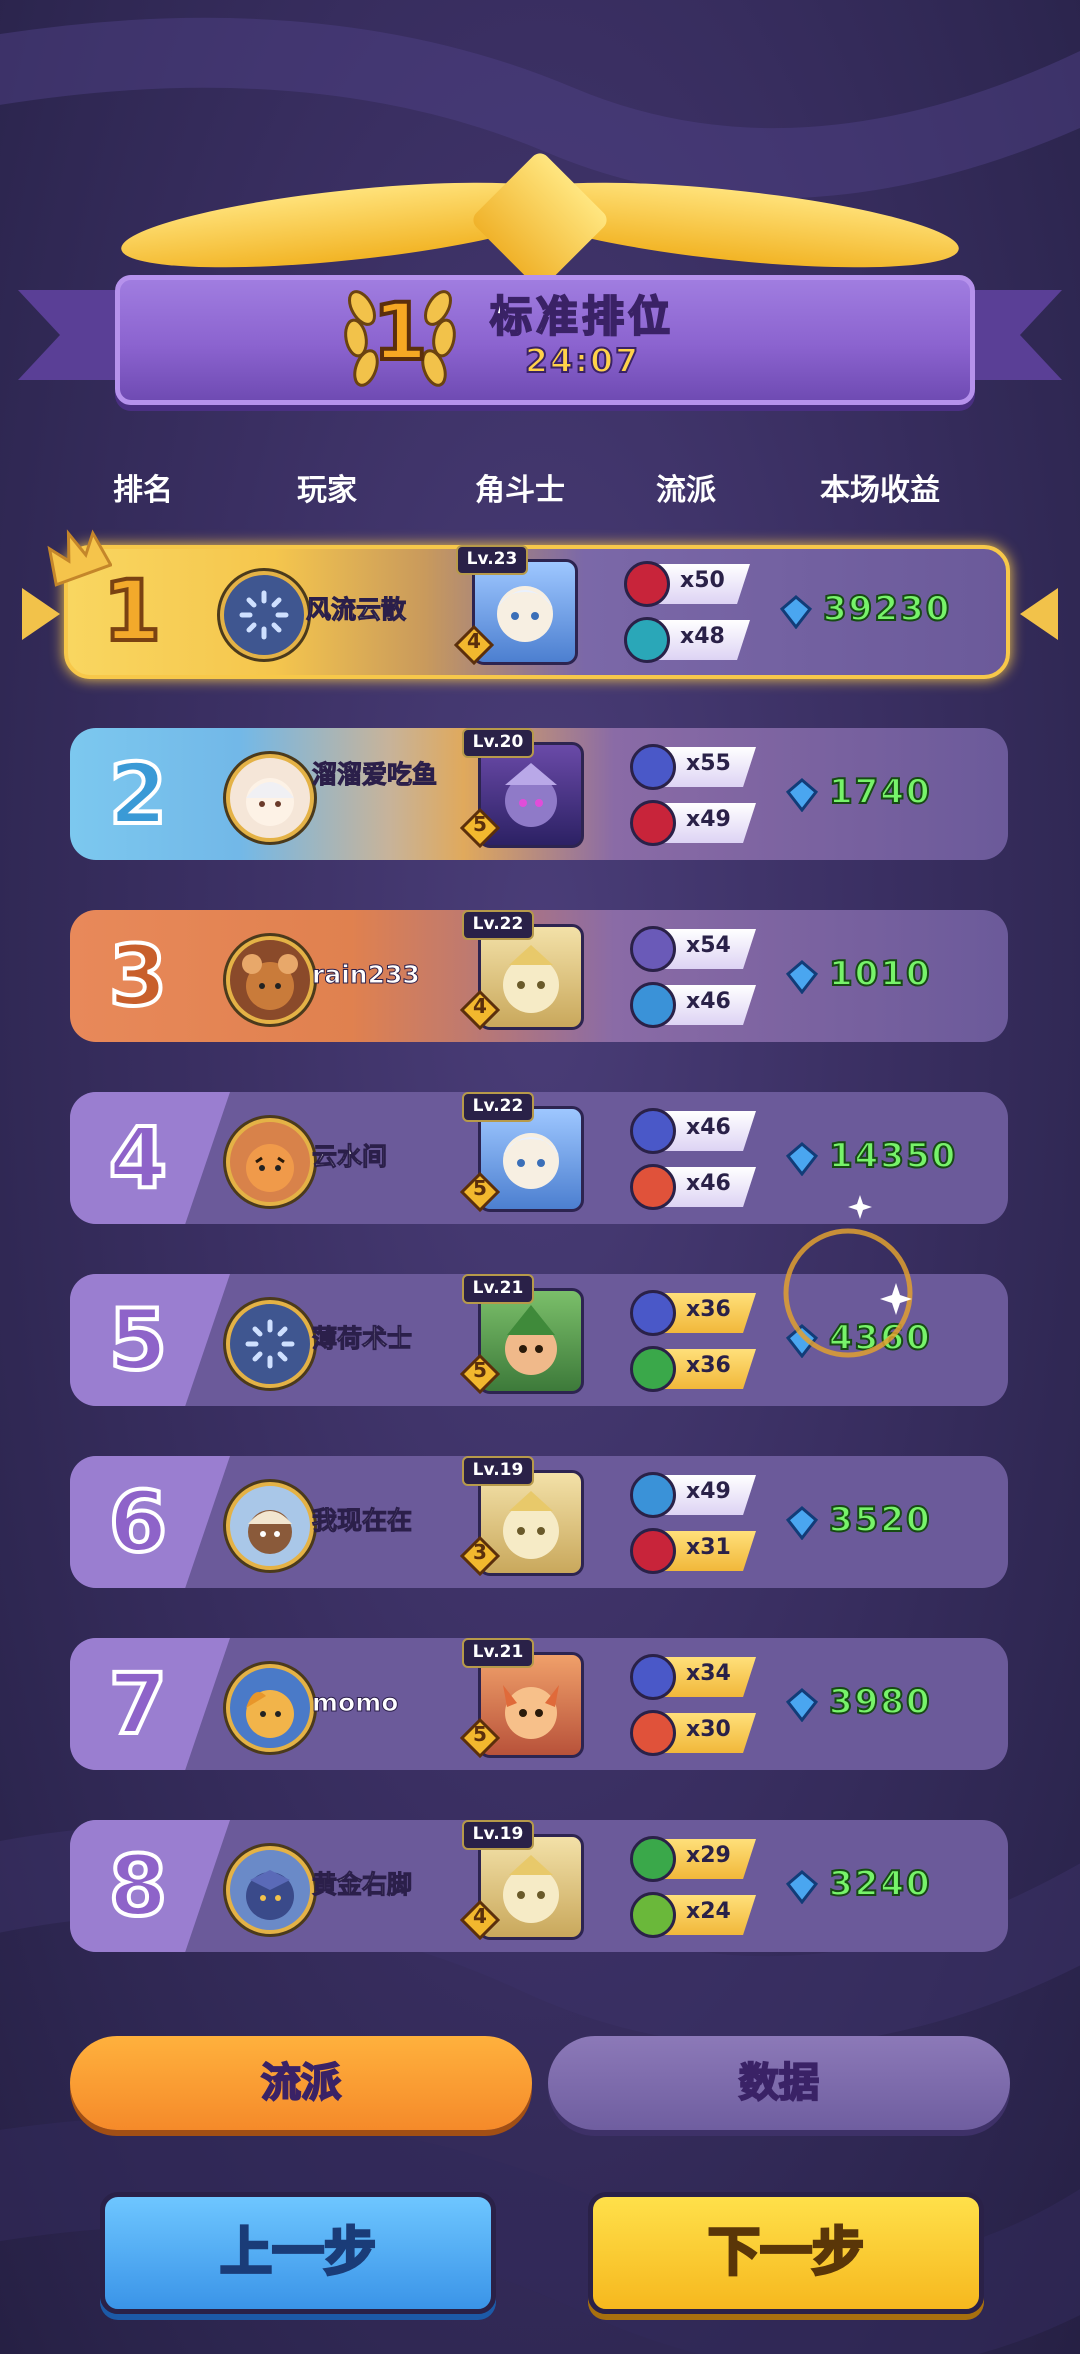 The image size is (1080, 2354). Describe the element at coordinates (362, 1885) in the screenshot. I see `player-name: 黄金右脚` at that location.